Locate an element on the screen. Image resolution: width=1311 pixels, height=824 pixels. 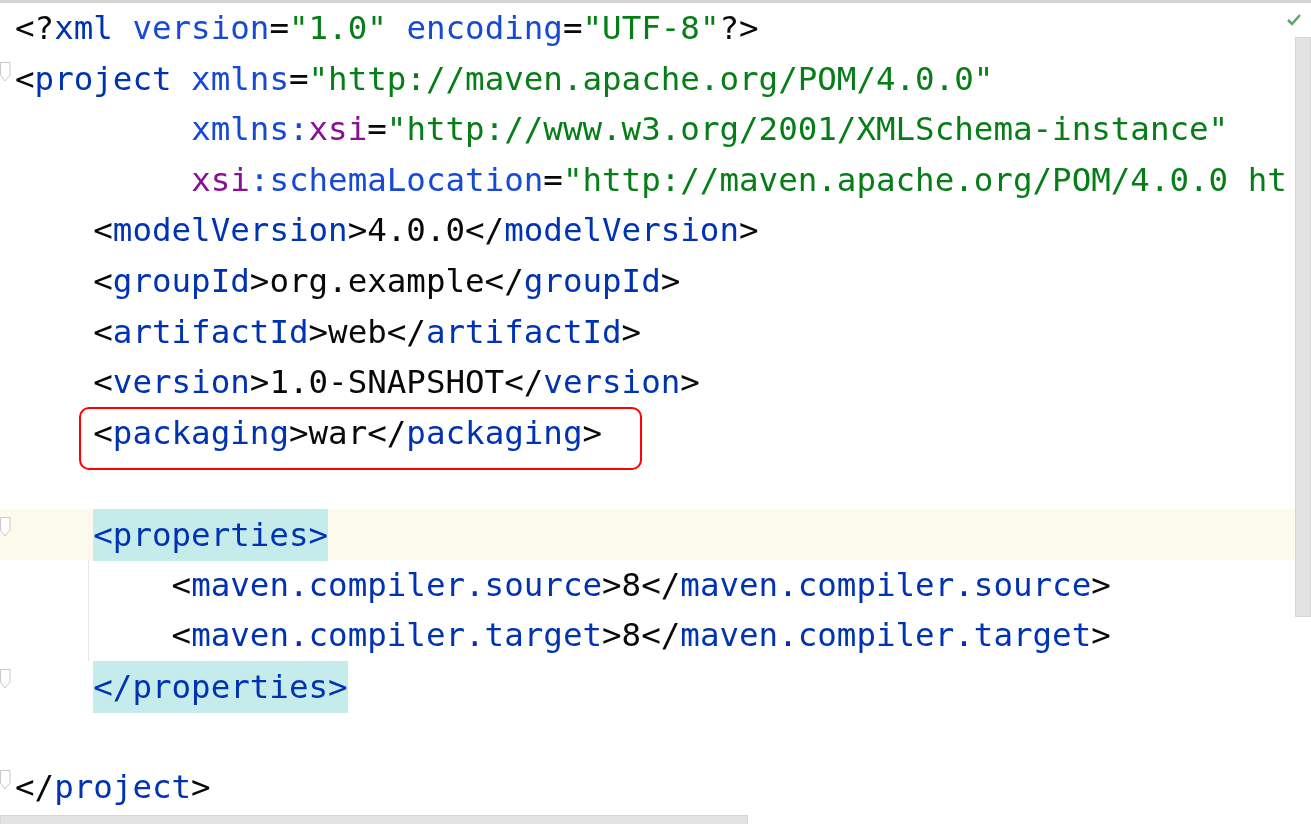
vertical-scrollbar is located at coordinates (1303, 327).